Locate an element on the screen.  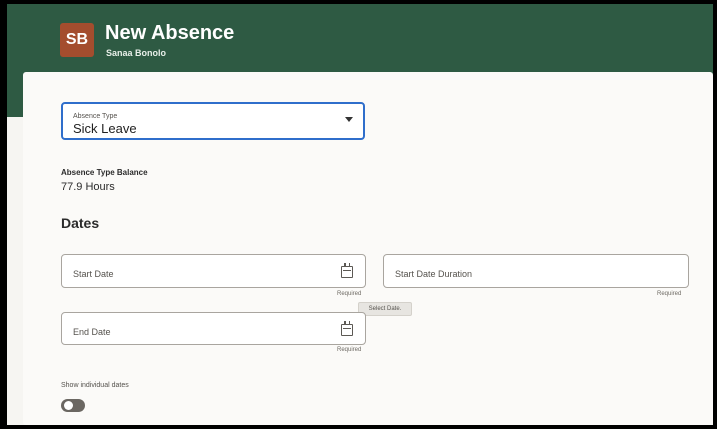
absence-type-label: Absence Type is located at coordinates (95, 116).